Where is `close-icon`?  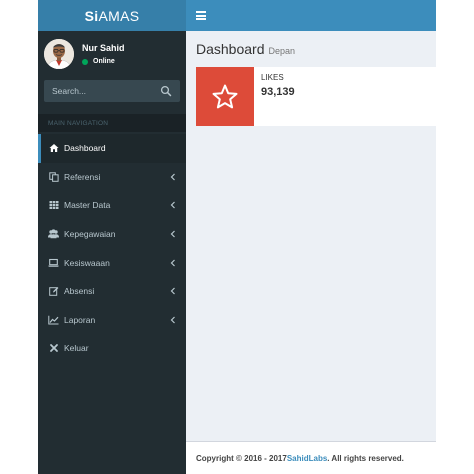
close-icon is located at coordinates (53, 348).